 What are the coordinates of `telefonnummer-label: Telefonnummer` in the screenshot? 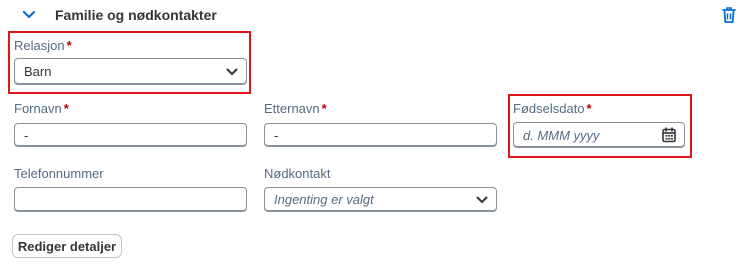 It's located at (59, 173).